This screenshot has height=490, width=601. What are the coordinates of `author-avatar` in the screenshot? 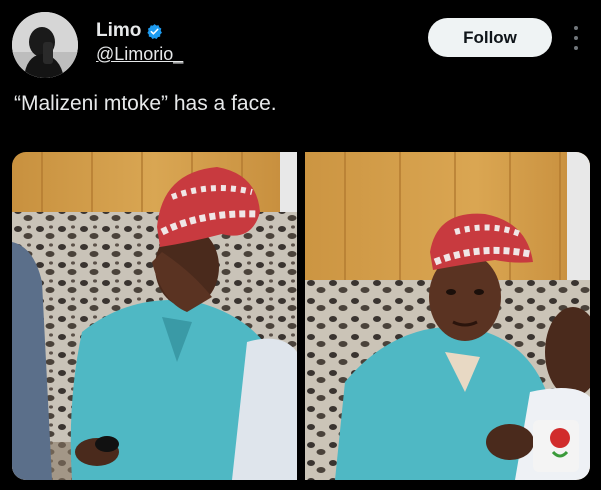 It's located at (45, 45).